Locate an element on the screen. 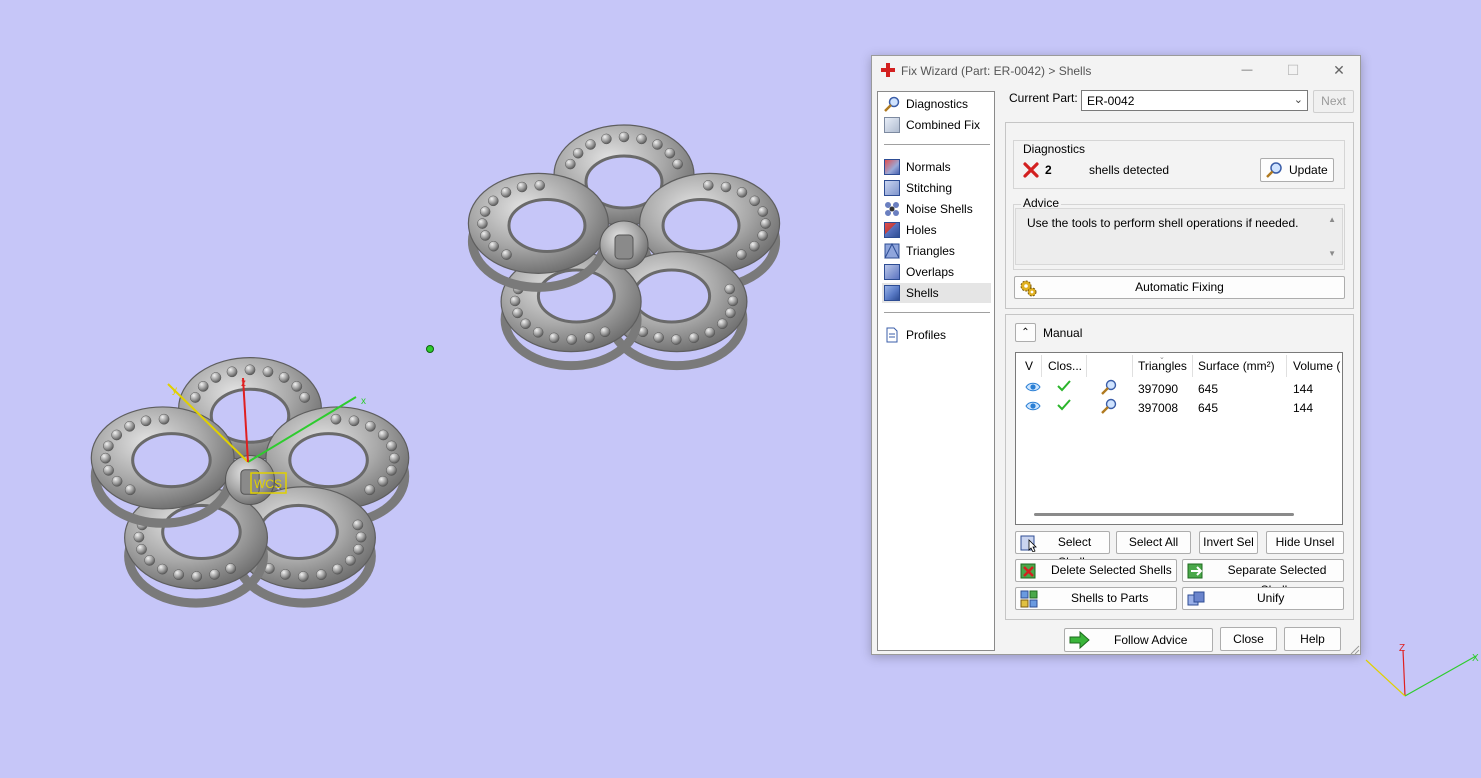 Image resolution: width=1481 pixels, height=778 pixels. delete-selected-shells-label: Delete Selected Shells is located at coordinates (1111, 570).